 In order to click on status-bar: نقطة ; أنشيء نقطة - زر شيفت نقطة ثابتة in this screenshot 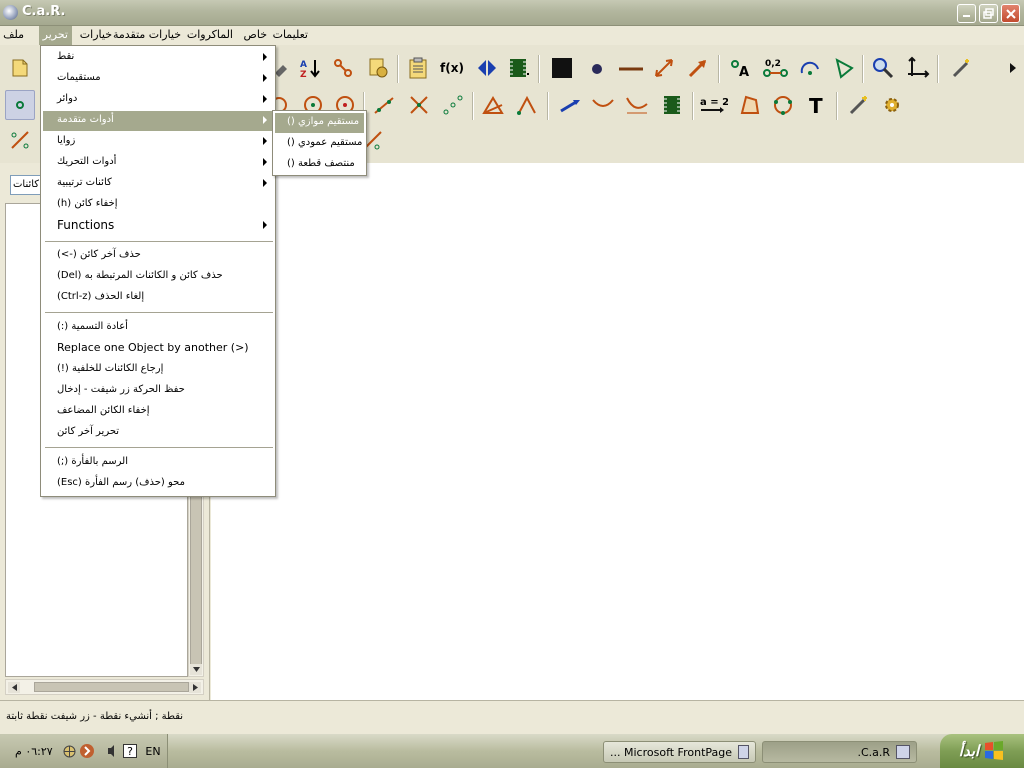, I will do `click(512, 717)`.